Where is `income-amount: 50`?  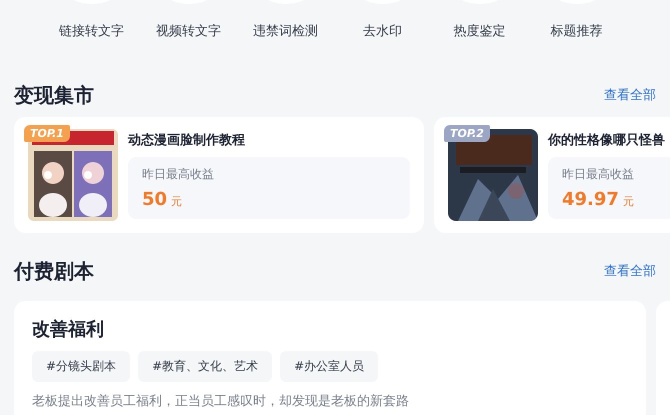
income-amount: 50 is located at coordinates (155, 199).